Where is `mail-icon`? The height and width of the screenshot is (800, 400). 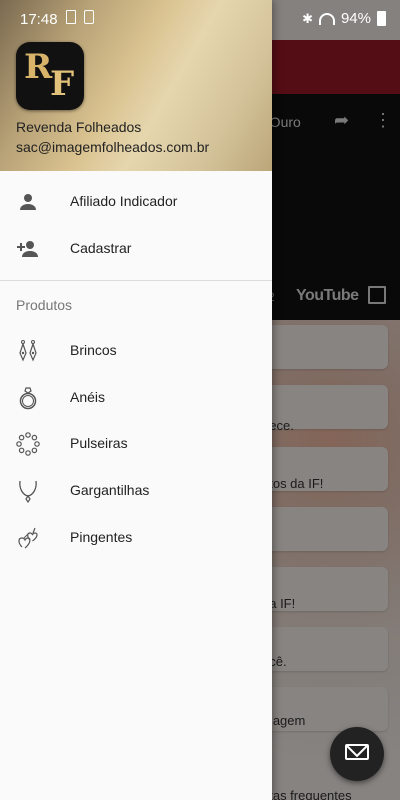 mail-icon is located at coordinates (357, 752).